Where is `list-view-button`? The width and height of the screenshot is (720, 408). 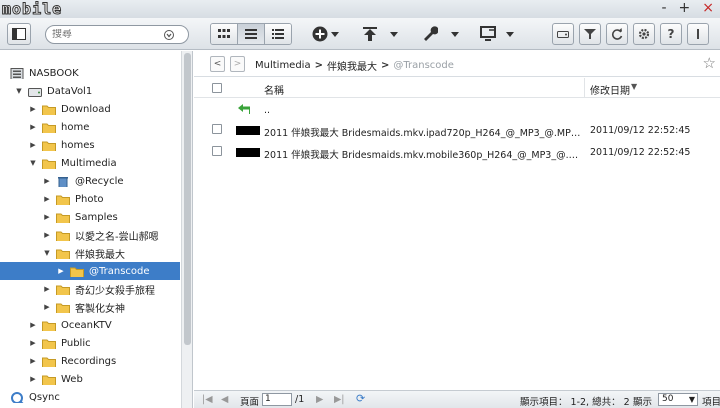 list-view-button is located at coordinates (251, 34).